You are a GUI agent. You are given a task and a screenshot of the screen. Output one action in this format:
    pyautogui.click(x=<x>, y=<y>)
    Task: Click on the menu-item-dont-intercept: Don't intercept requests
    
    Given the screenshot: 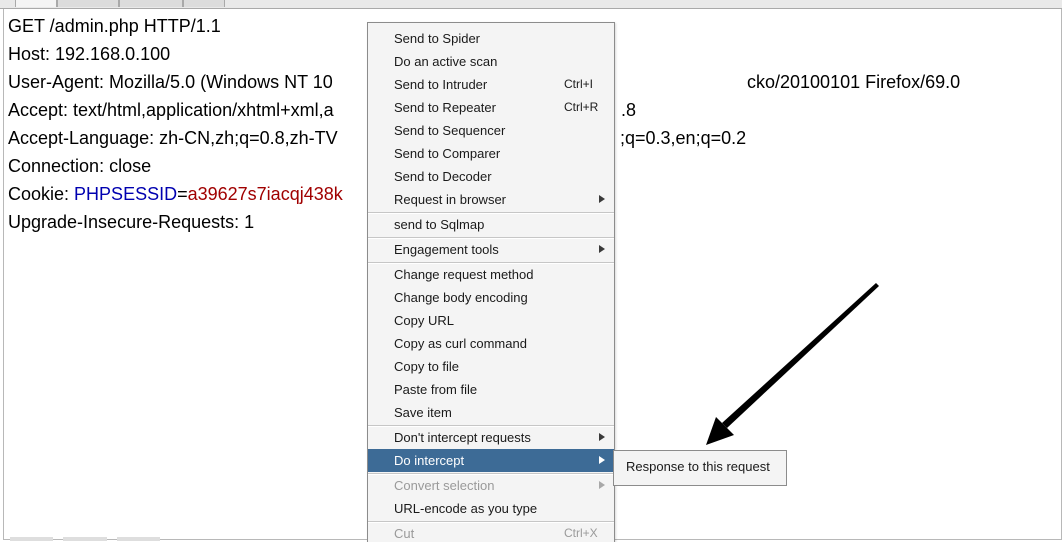 What is the action you would take?
    pyautogui.click(x=491, y=437)
    